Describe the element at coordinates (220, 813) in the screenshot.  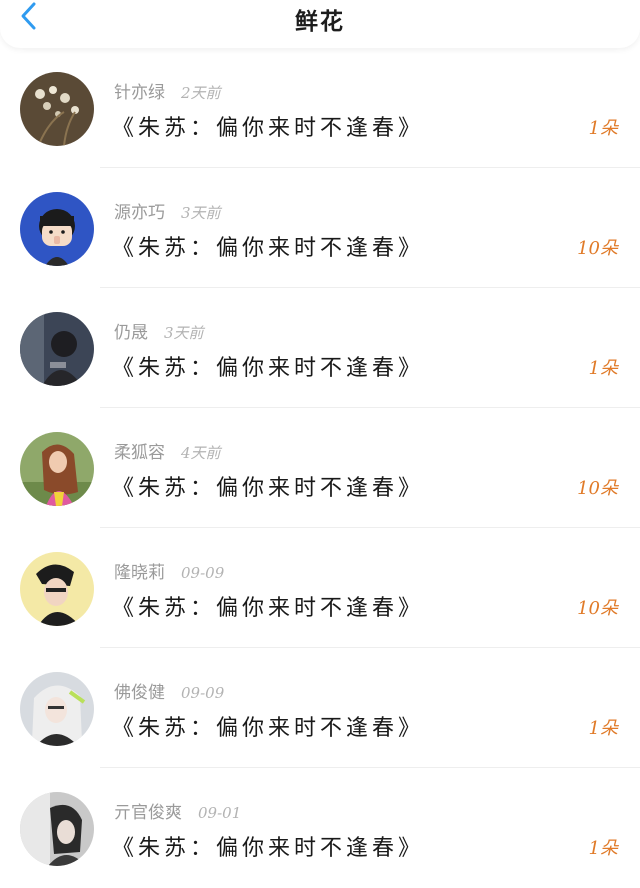
I see `sent-time: 09-01` at that location.